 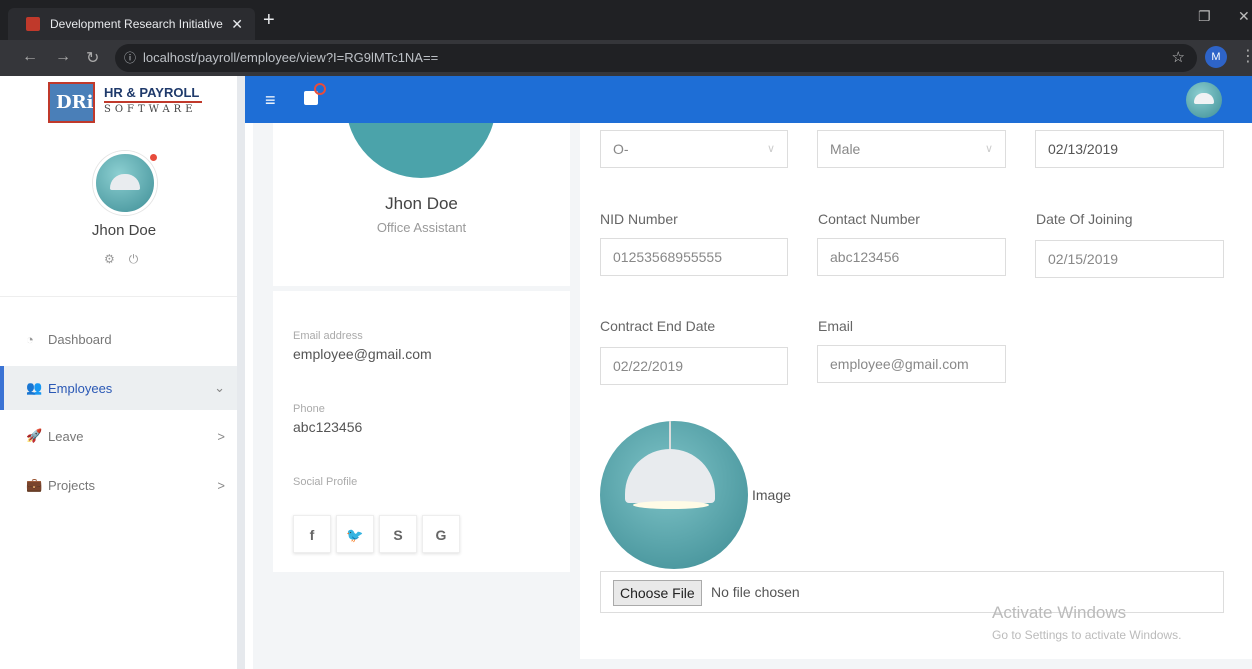 I want to click on profile-card: Jhon Doe Office Assistant, so click(x=421, y=204).